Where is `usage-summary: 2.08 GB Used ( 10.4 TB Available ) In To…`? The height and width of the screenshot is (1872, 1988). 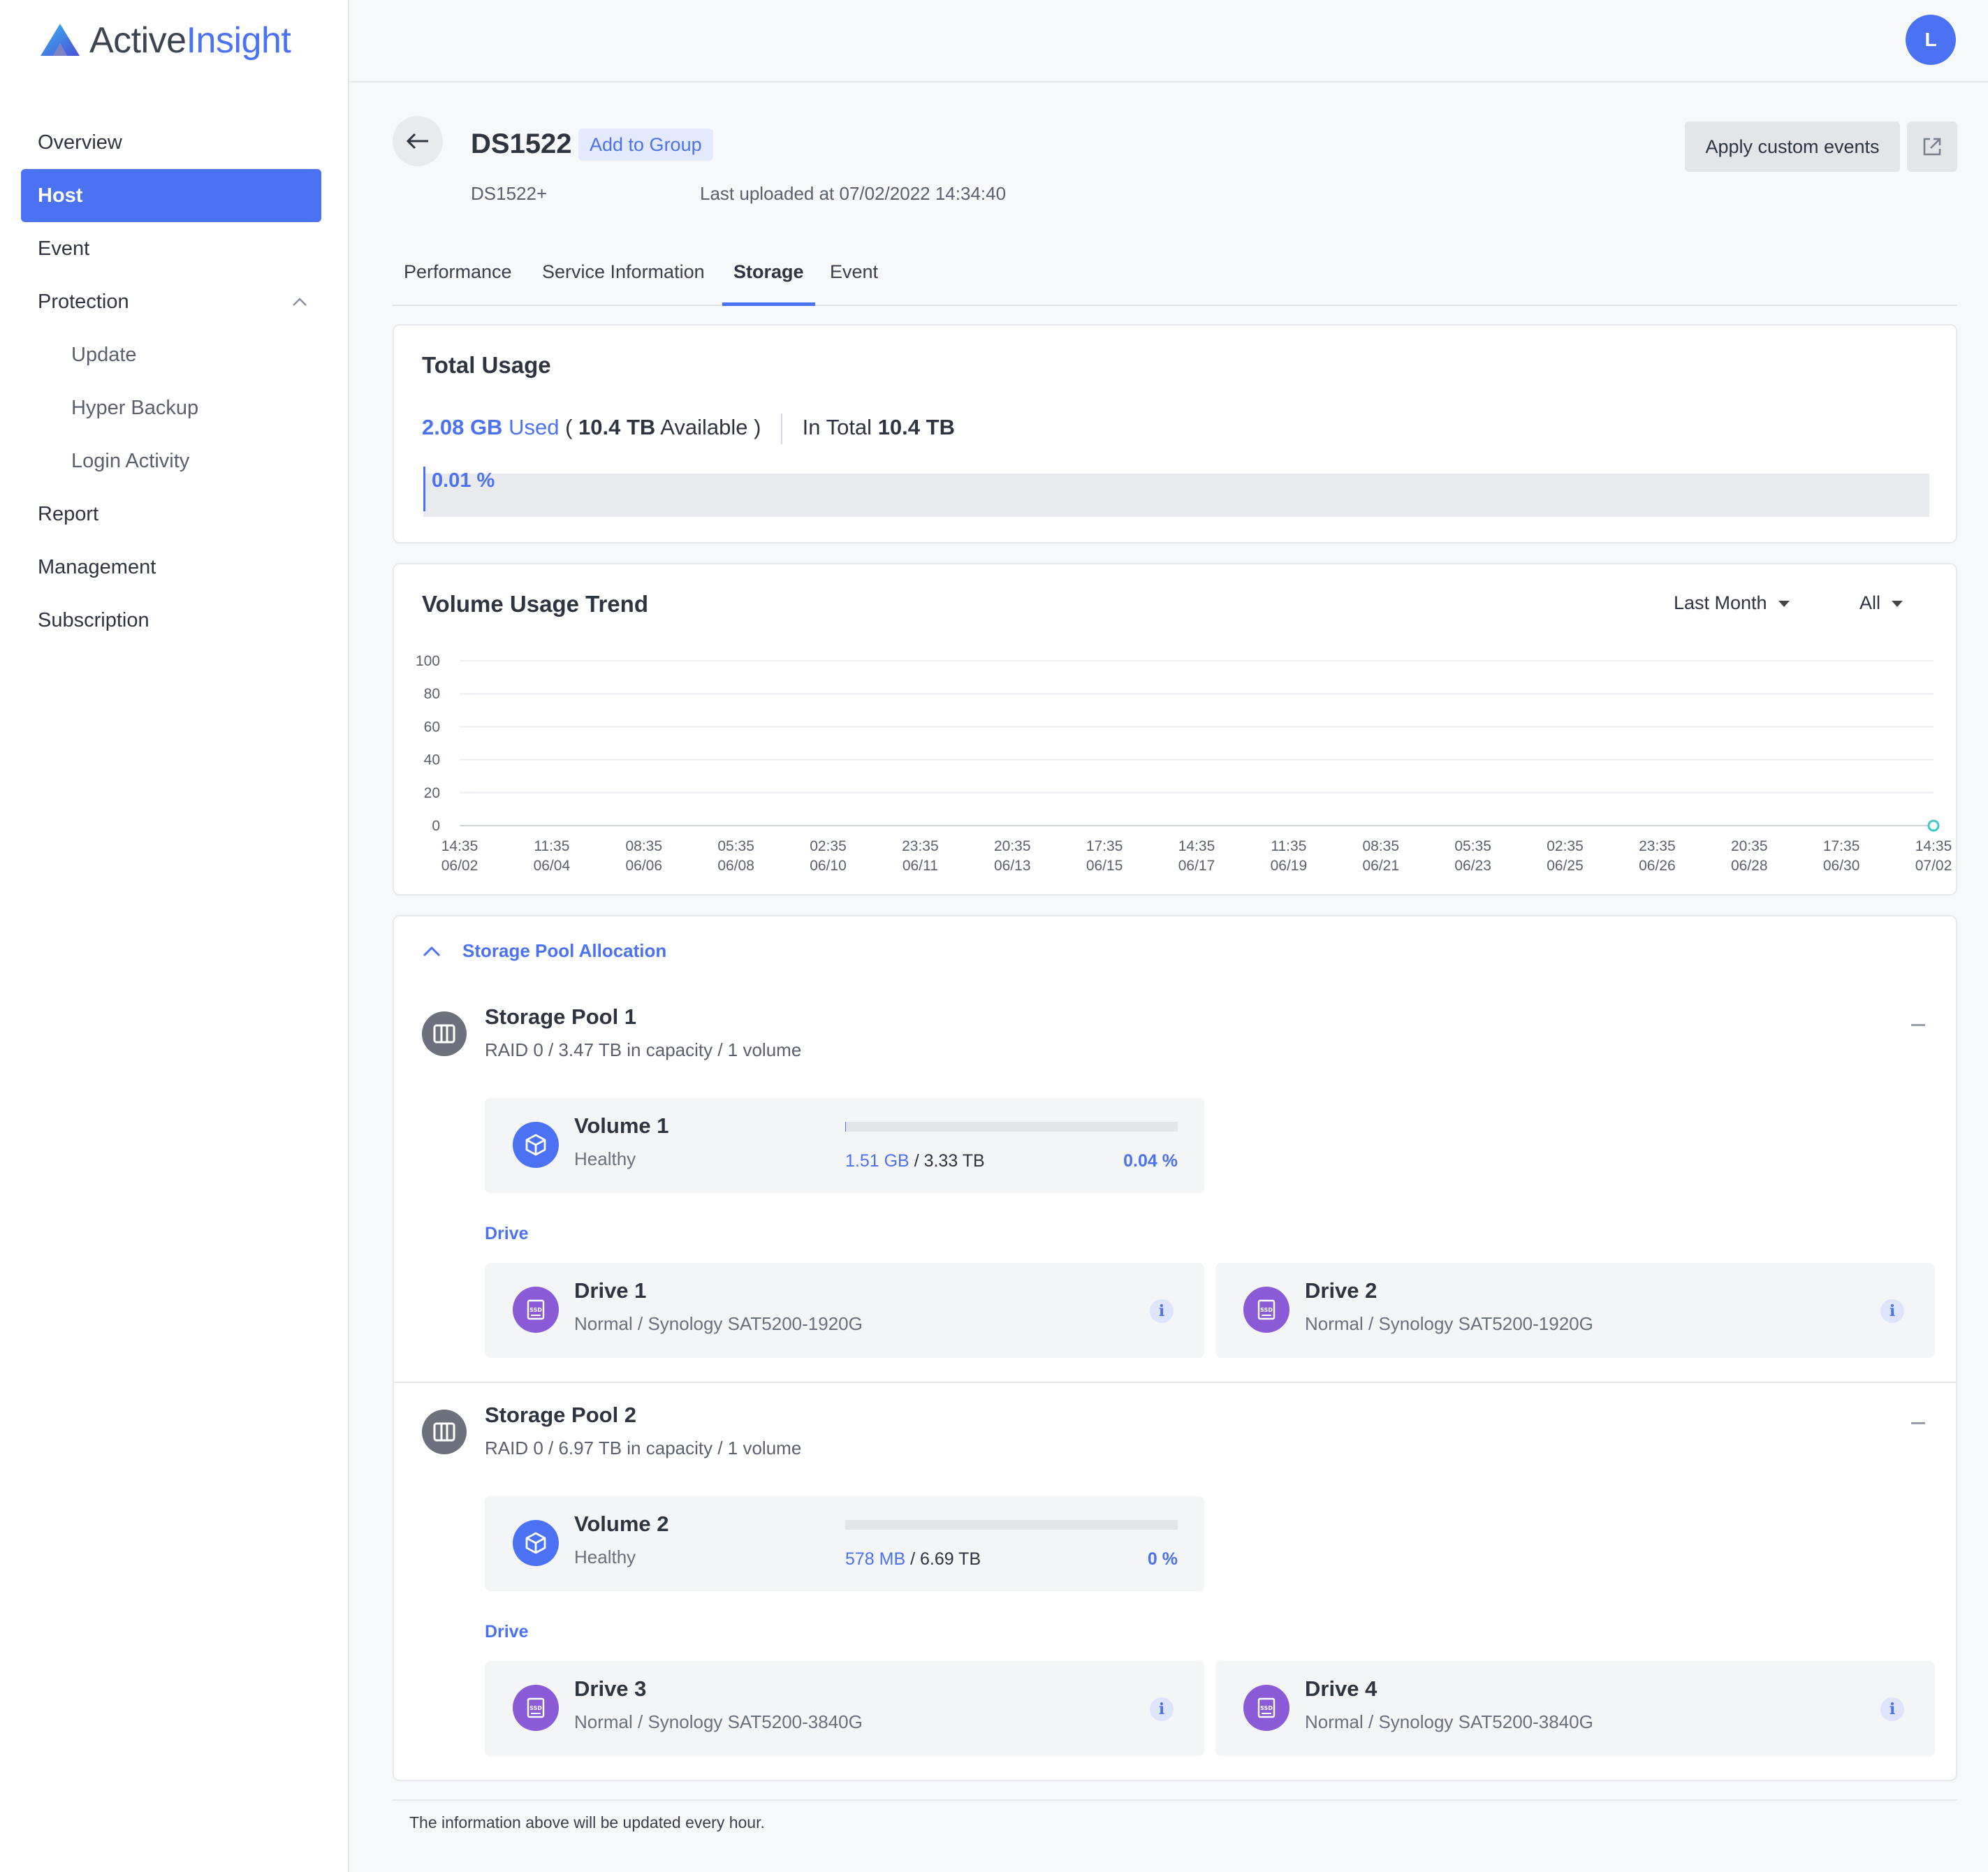
usage-summary: 2.08 GB Used ( 10.4 TB Available ) In To… is located at coordinates (688, 429).